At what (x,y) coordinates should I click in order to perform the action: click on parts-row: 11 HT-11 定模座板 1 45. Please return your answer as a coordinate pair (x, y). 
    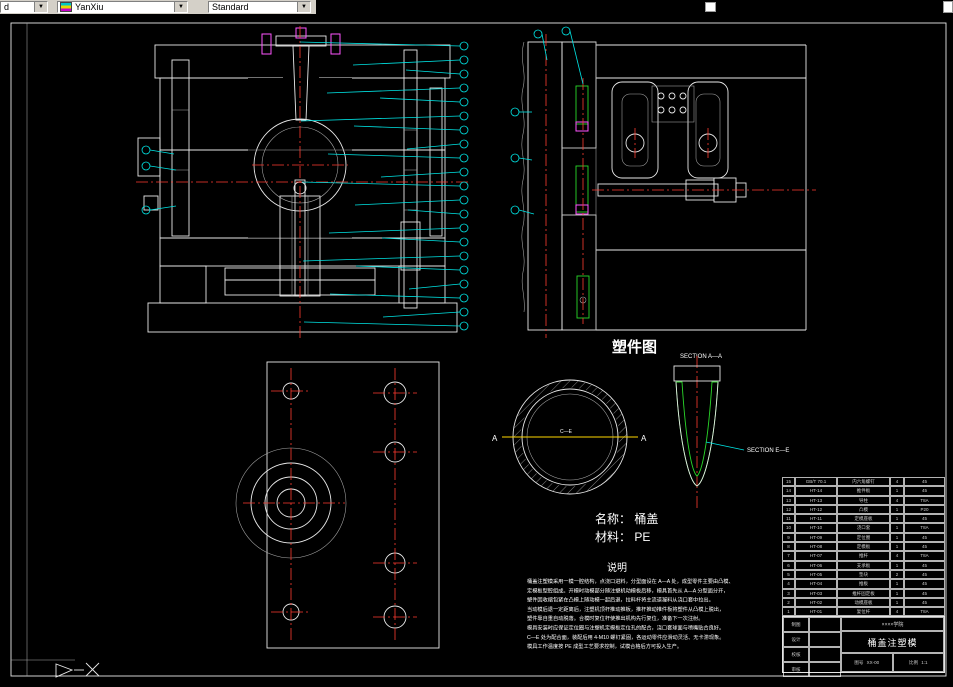
    Looking at the image, I should click on (863, 519).